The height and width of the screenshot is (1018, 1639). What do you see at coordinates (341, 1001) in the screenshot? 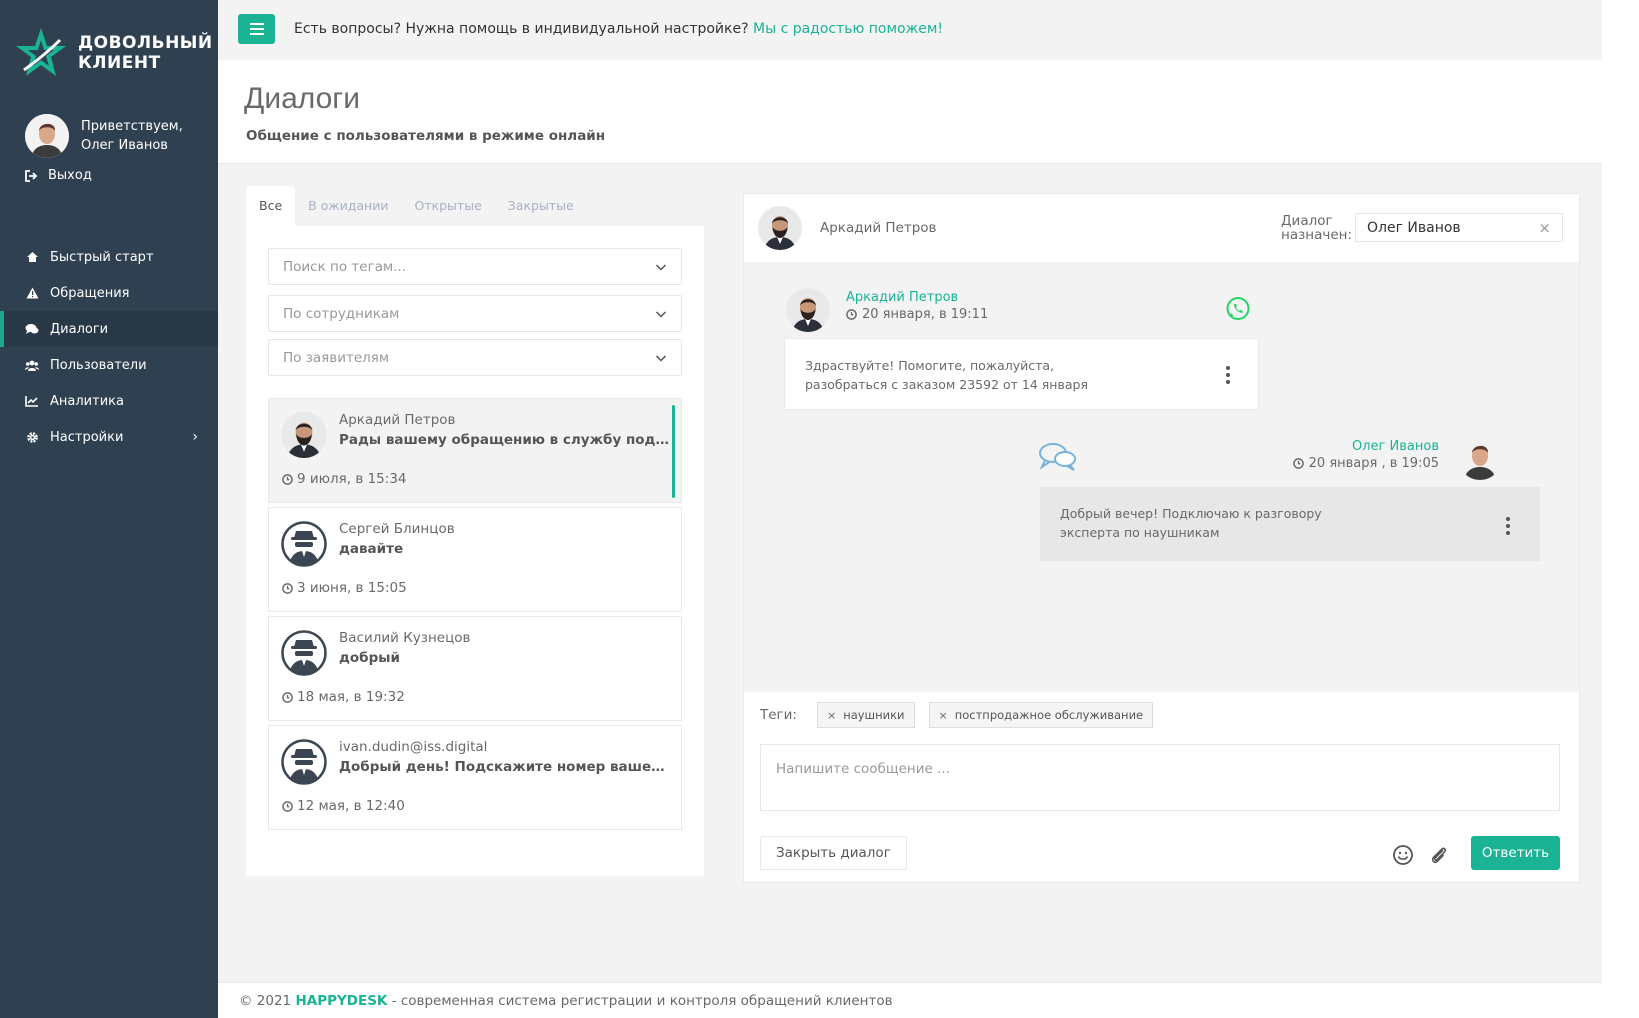
I see `footer-brand: HAPPYDESK` at bounding box center [341, 1001].